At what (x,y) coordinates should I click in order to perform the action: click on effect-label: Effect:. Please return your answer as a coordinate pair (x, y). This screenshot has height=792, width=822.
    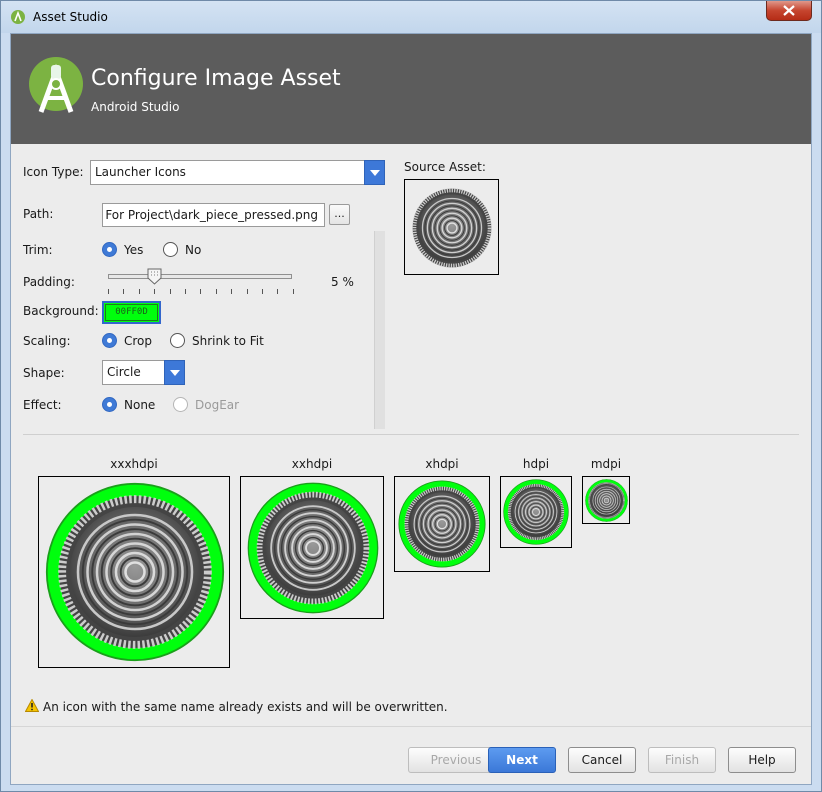
    Looking at the image, I should click on (42, 405).